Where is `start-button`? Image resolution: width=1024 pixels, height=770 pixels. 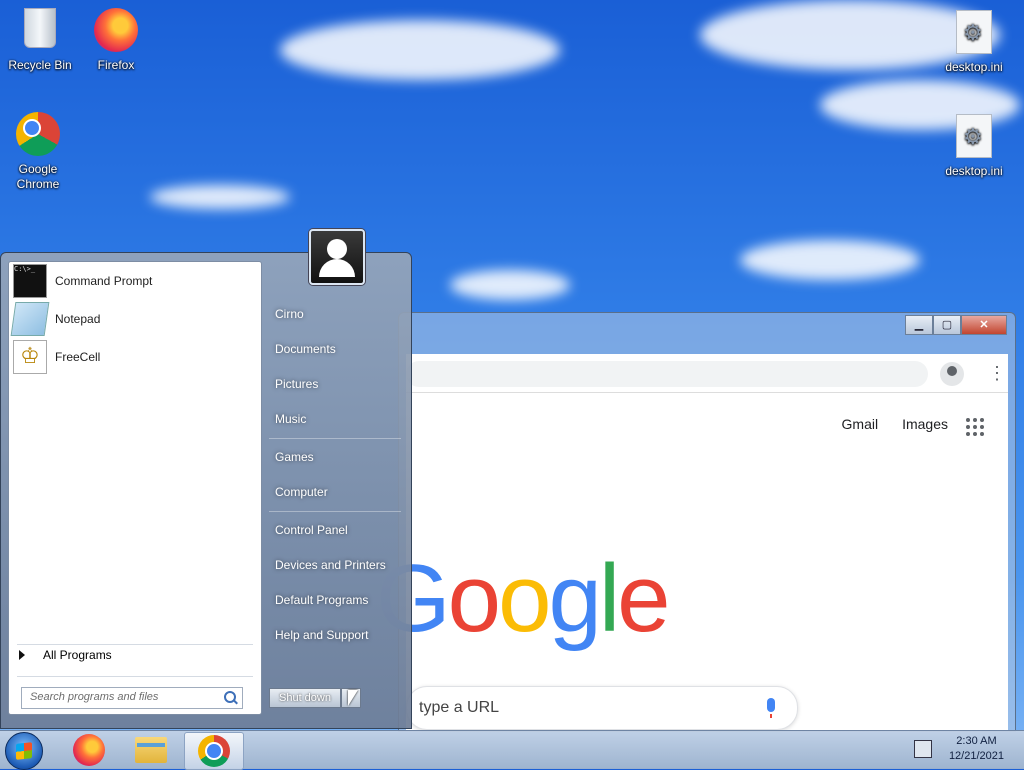 start-button is located at coordinates (24, 751).